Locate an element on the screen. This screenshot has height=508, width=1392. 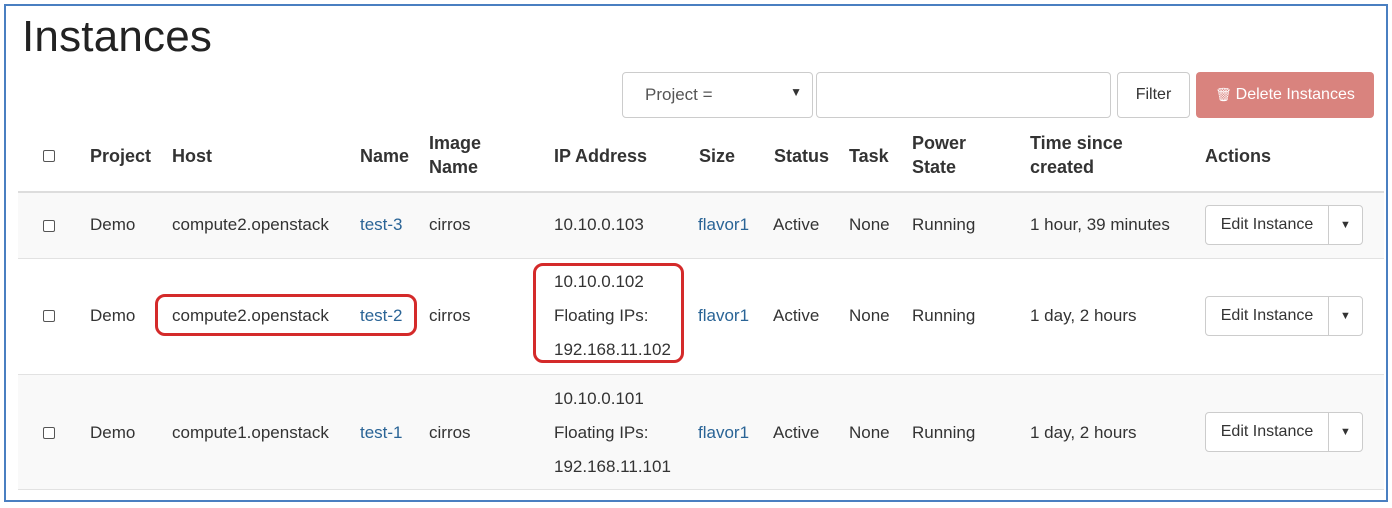
trash-icon: 🗑 is located at coordinates (1223, 94).